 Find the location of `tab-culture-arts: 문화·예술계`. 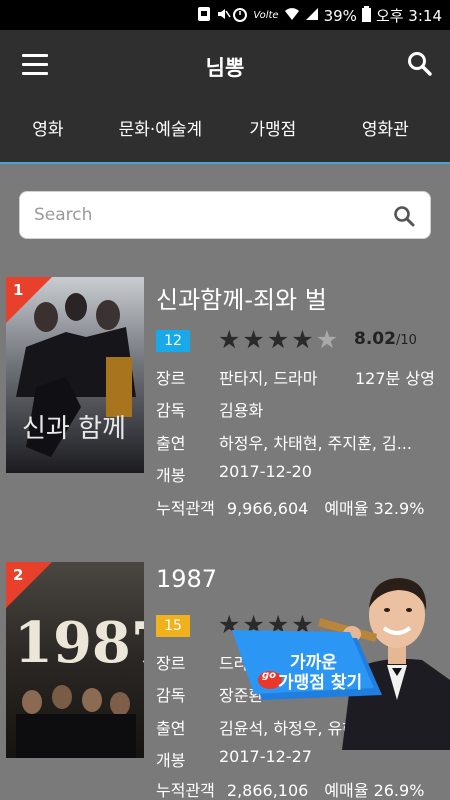

tab-culture-arts: 문화·예술계 is located at coordinates (160, 132).